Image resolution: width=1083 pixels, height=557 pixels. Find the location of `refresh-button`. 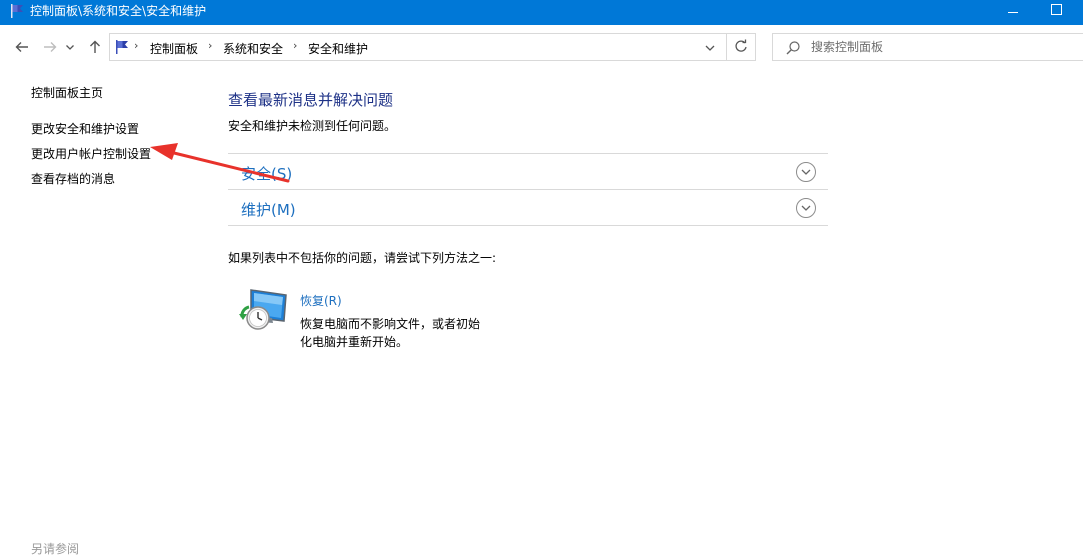

refresh-button is located at coordinates (741, 47).